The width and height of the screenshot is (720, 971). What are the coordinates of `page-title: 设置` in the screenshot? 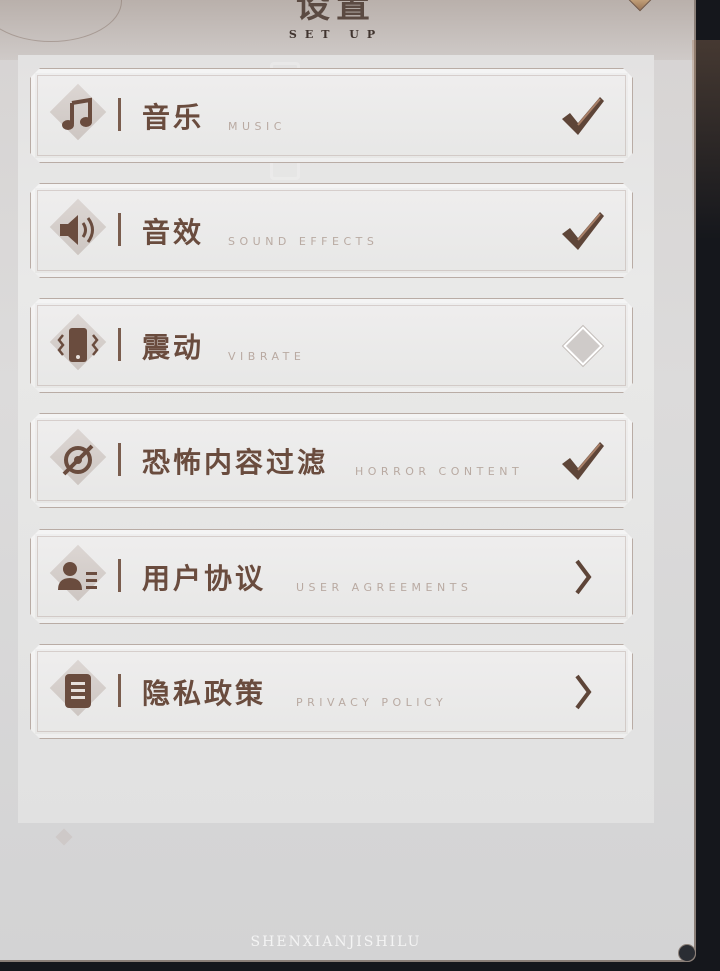 It's located at (336, 13).